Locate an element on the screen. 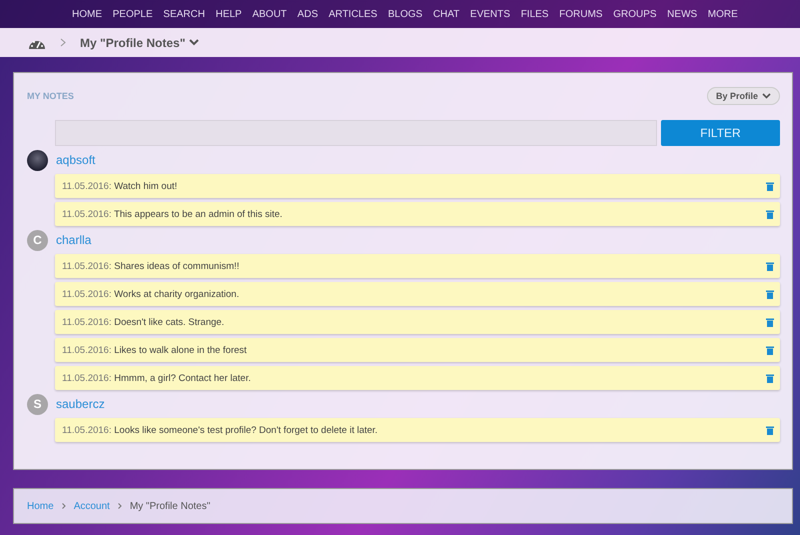  note-text: 11.05.2016: Looks like someone's test profile? Don't forget to delete it later. is located at coordinates (220, 430).